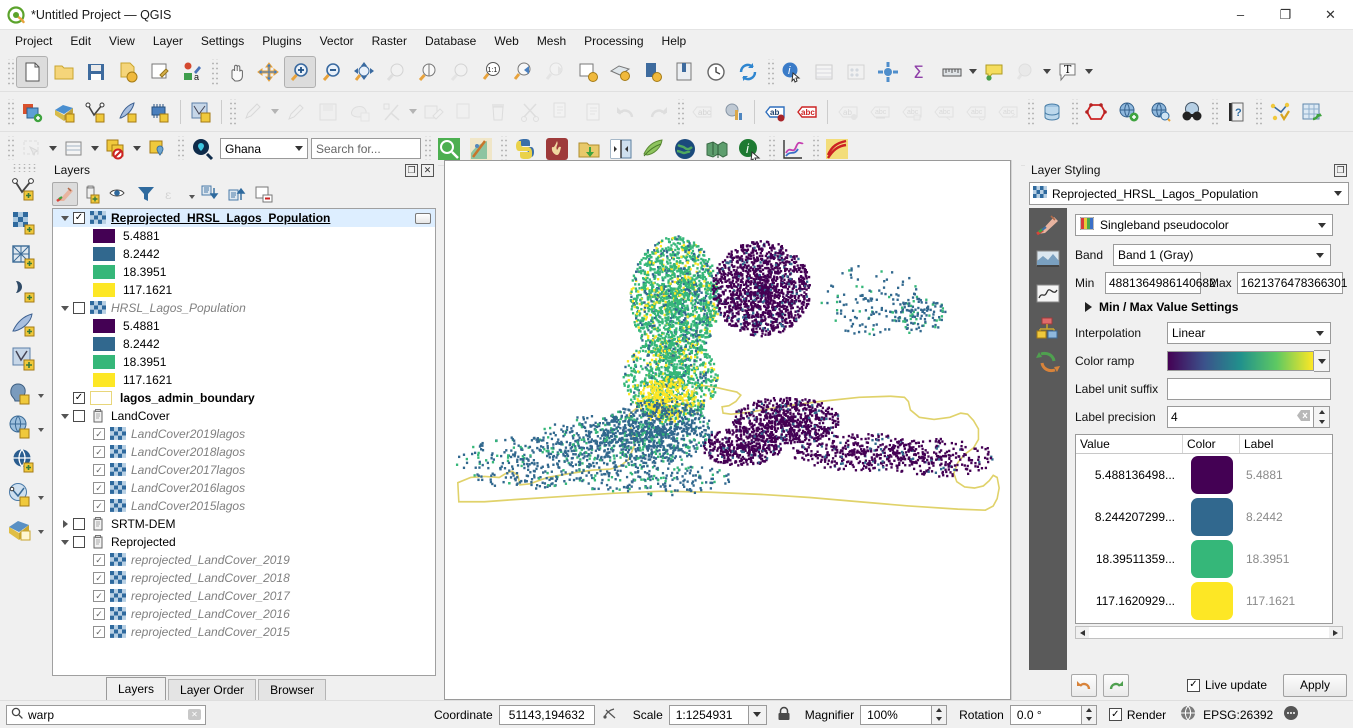 This screenshot has width=1353, height=728. What do you see at coordinates (96, 72) in the screenshot?
I see `save-project-button` at bounding box center [96, 72].